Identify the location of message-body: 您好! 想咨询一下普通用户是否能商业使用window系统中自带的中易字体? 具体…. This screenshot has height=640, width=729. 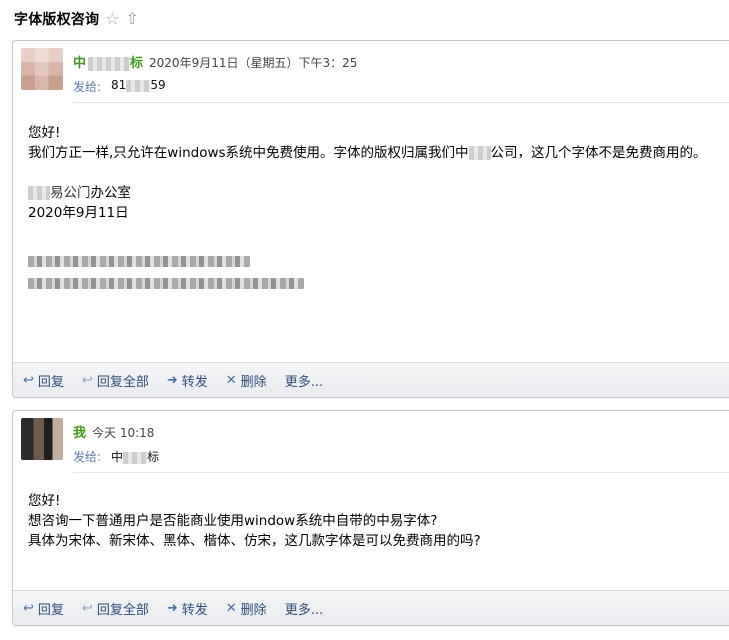
(378, 521).